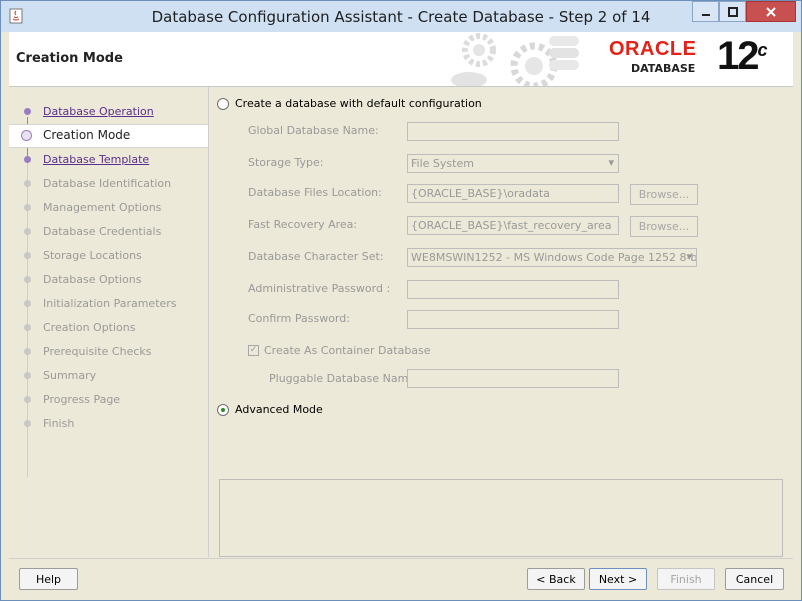  What do you see at coordinates (108, 376) in the screenshot?
I see `step-summary: Summary` at bounding box center [108, 376].